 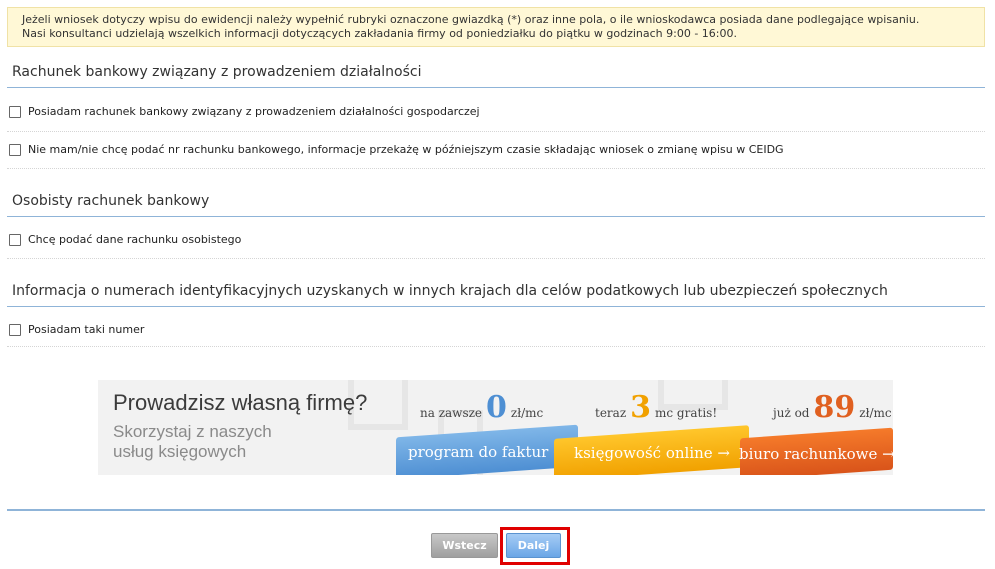 I want to click on personal-account-checkbox, so click(x=15, y=239).